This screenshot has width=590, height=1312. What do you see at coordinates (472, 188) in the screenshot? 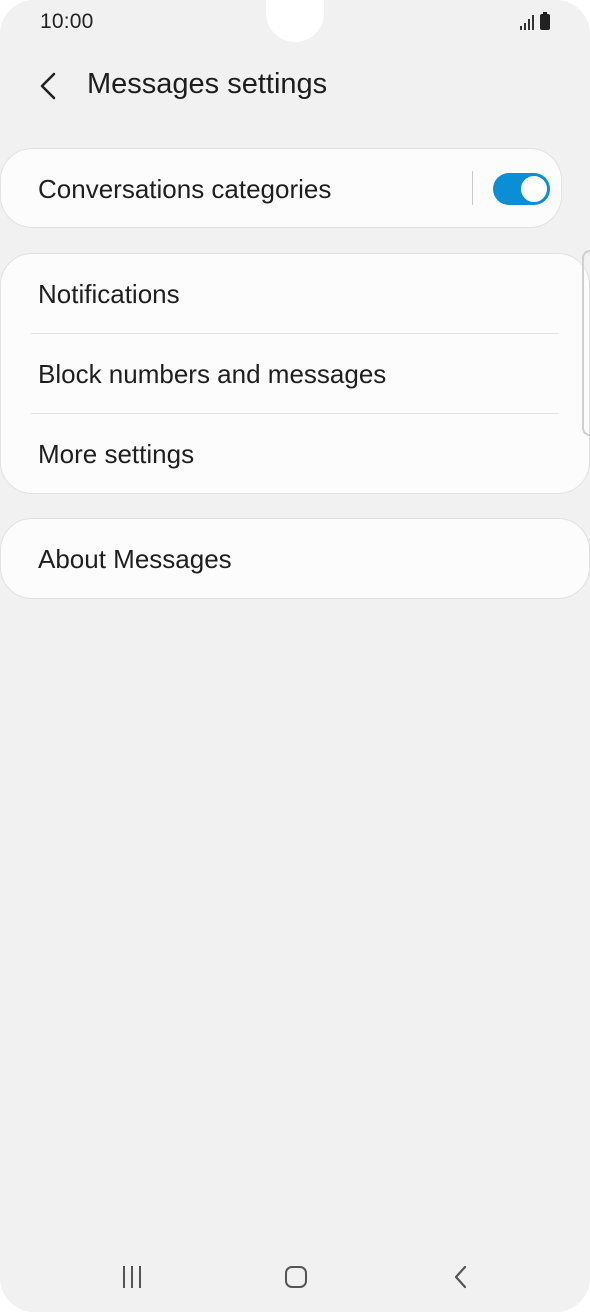
I see `vertical-separator` at bounding box center [472, 188].